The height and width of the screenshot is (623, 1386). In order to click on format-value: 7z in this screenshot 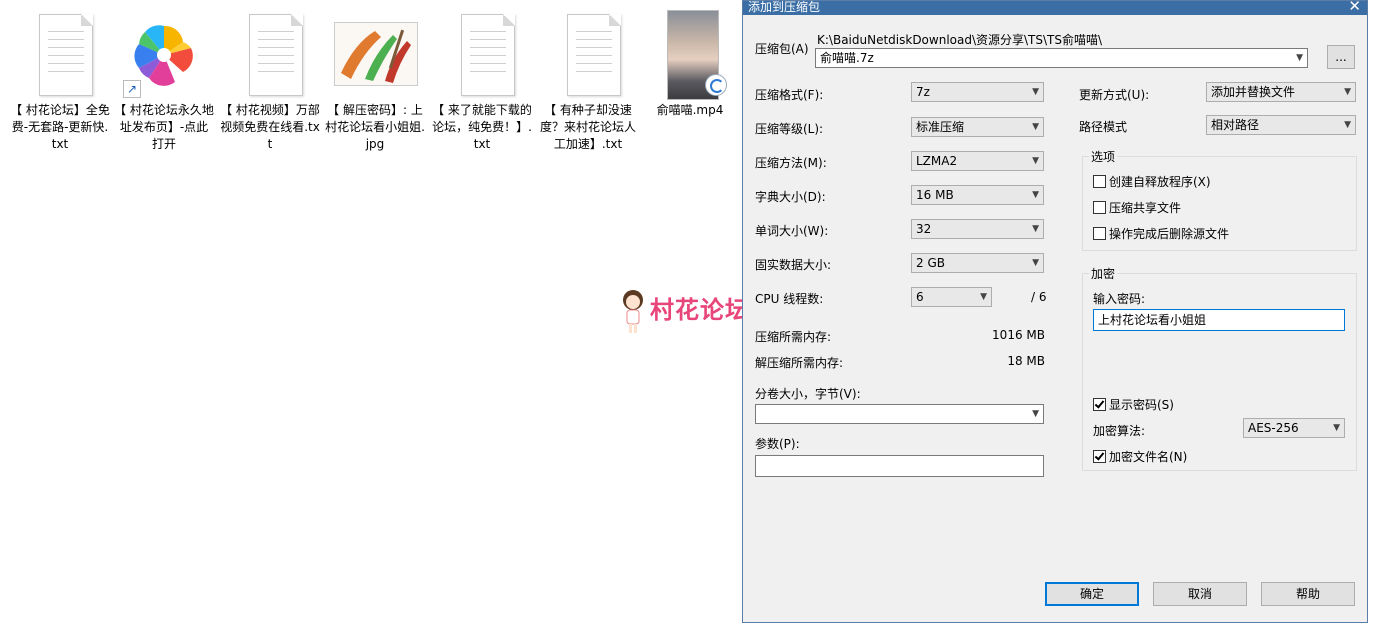, I will do `click(923, 92)`.